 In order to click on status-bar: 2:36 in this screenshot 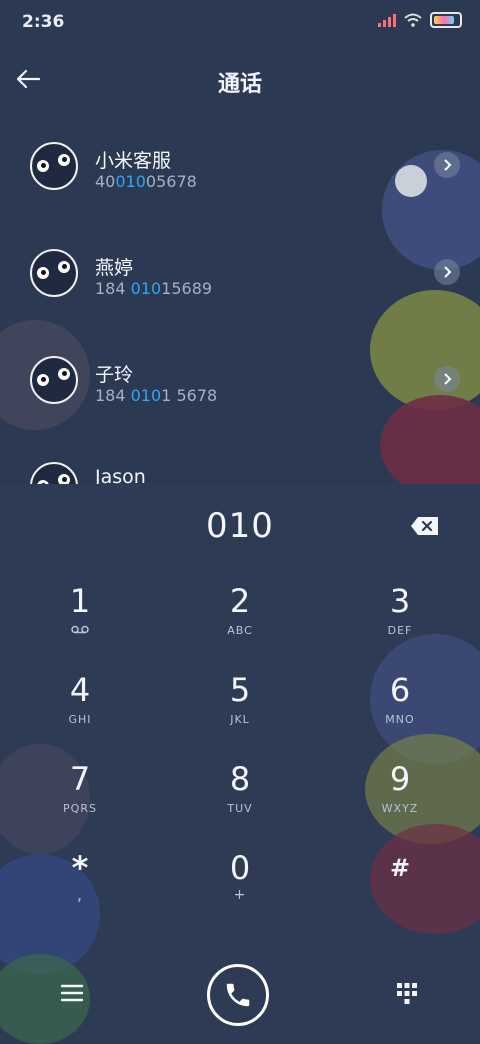, I will do `click(240, 22)`.